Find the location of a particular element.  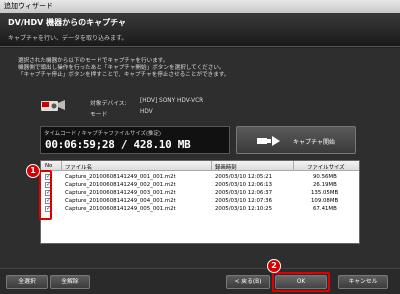

window-title: 追加ウィザード is located at coordinates (28, 6).